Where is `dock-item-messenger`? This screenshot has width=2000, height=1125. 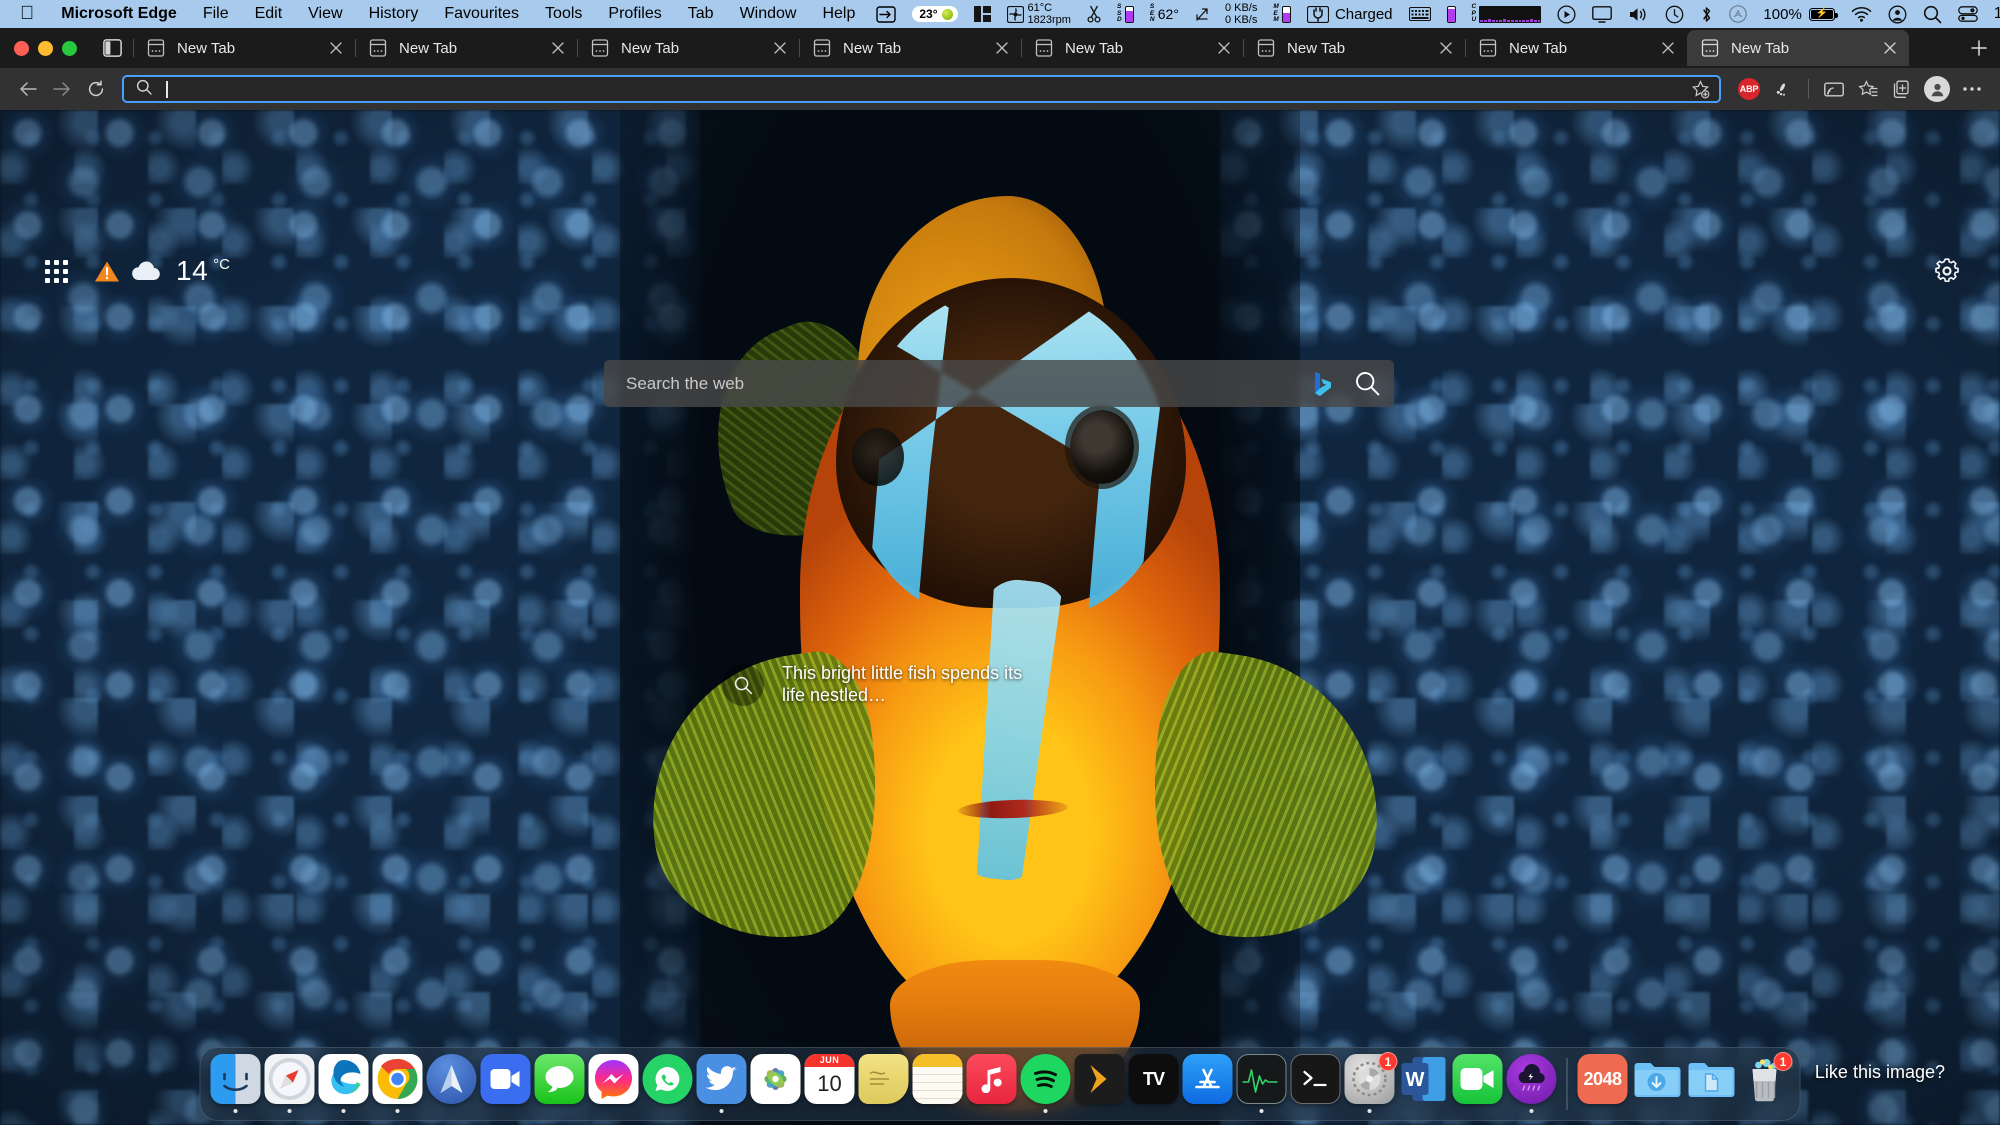 dock-item-messenger is located at coordinates (613, 1084).